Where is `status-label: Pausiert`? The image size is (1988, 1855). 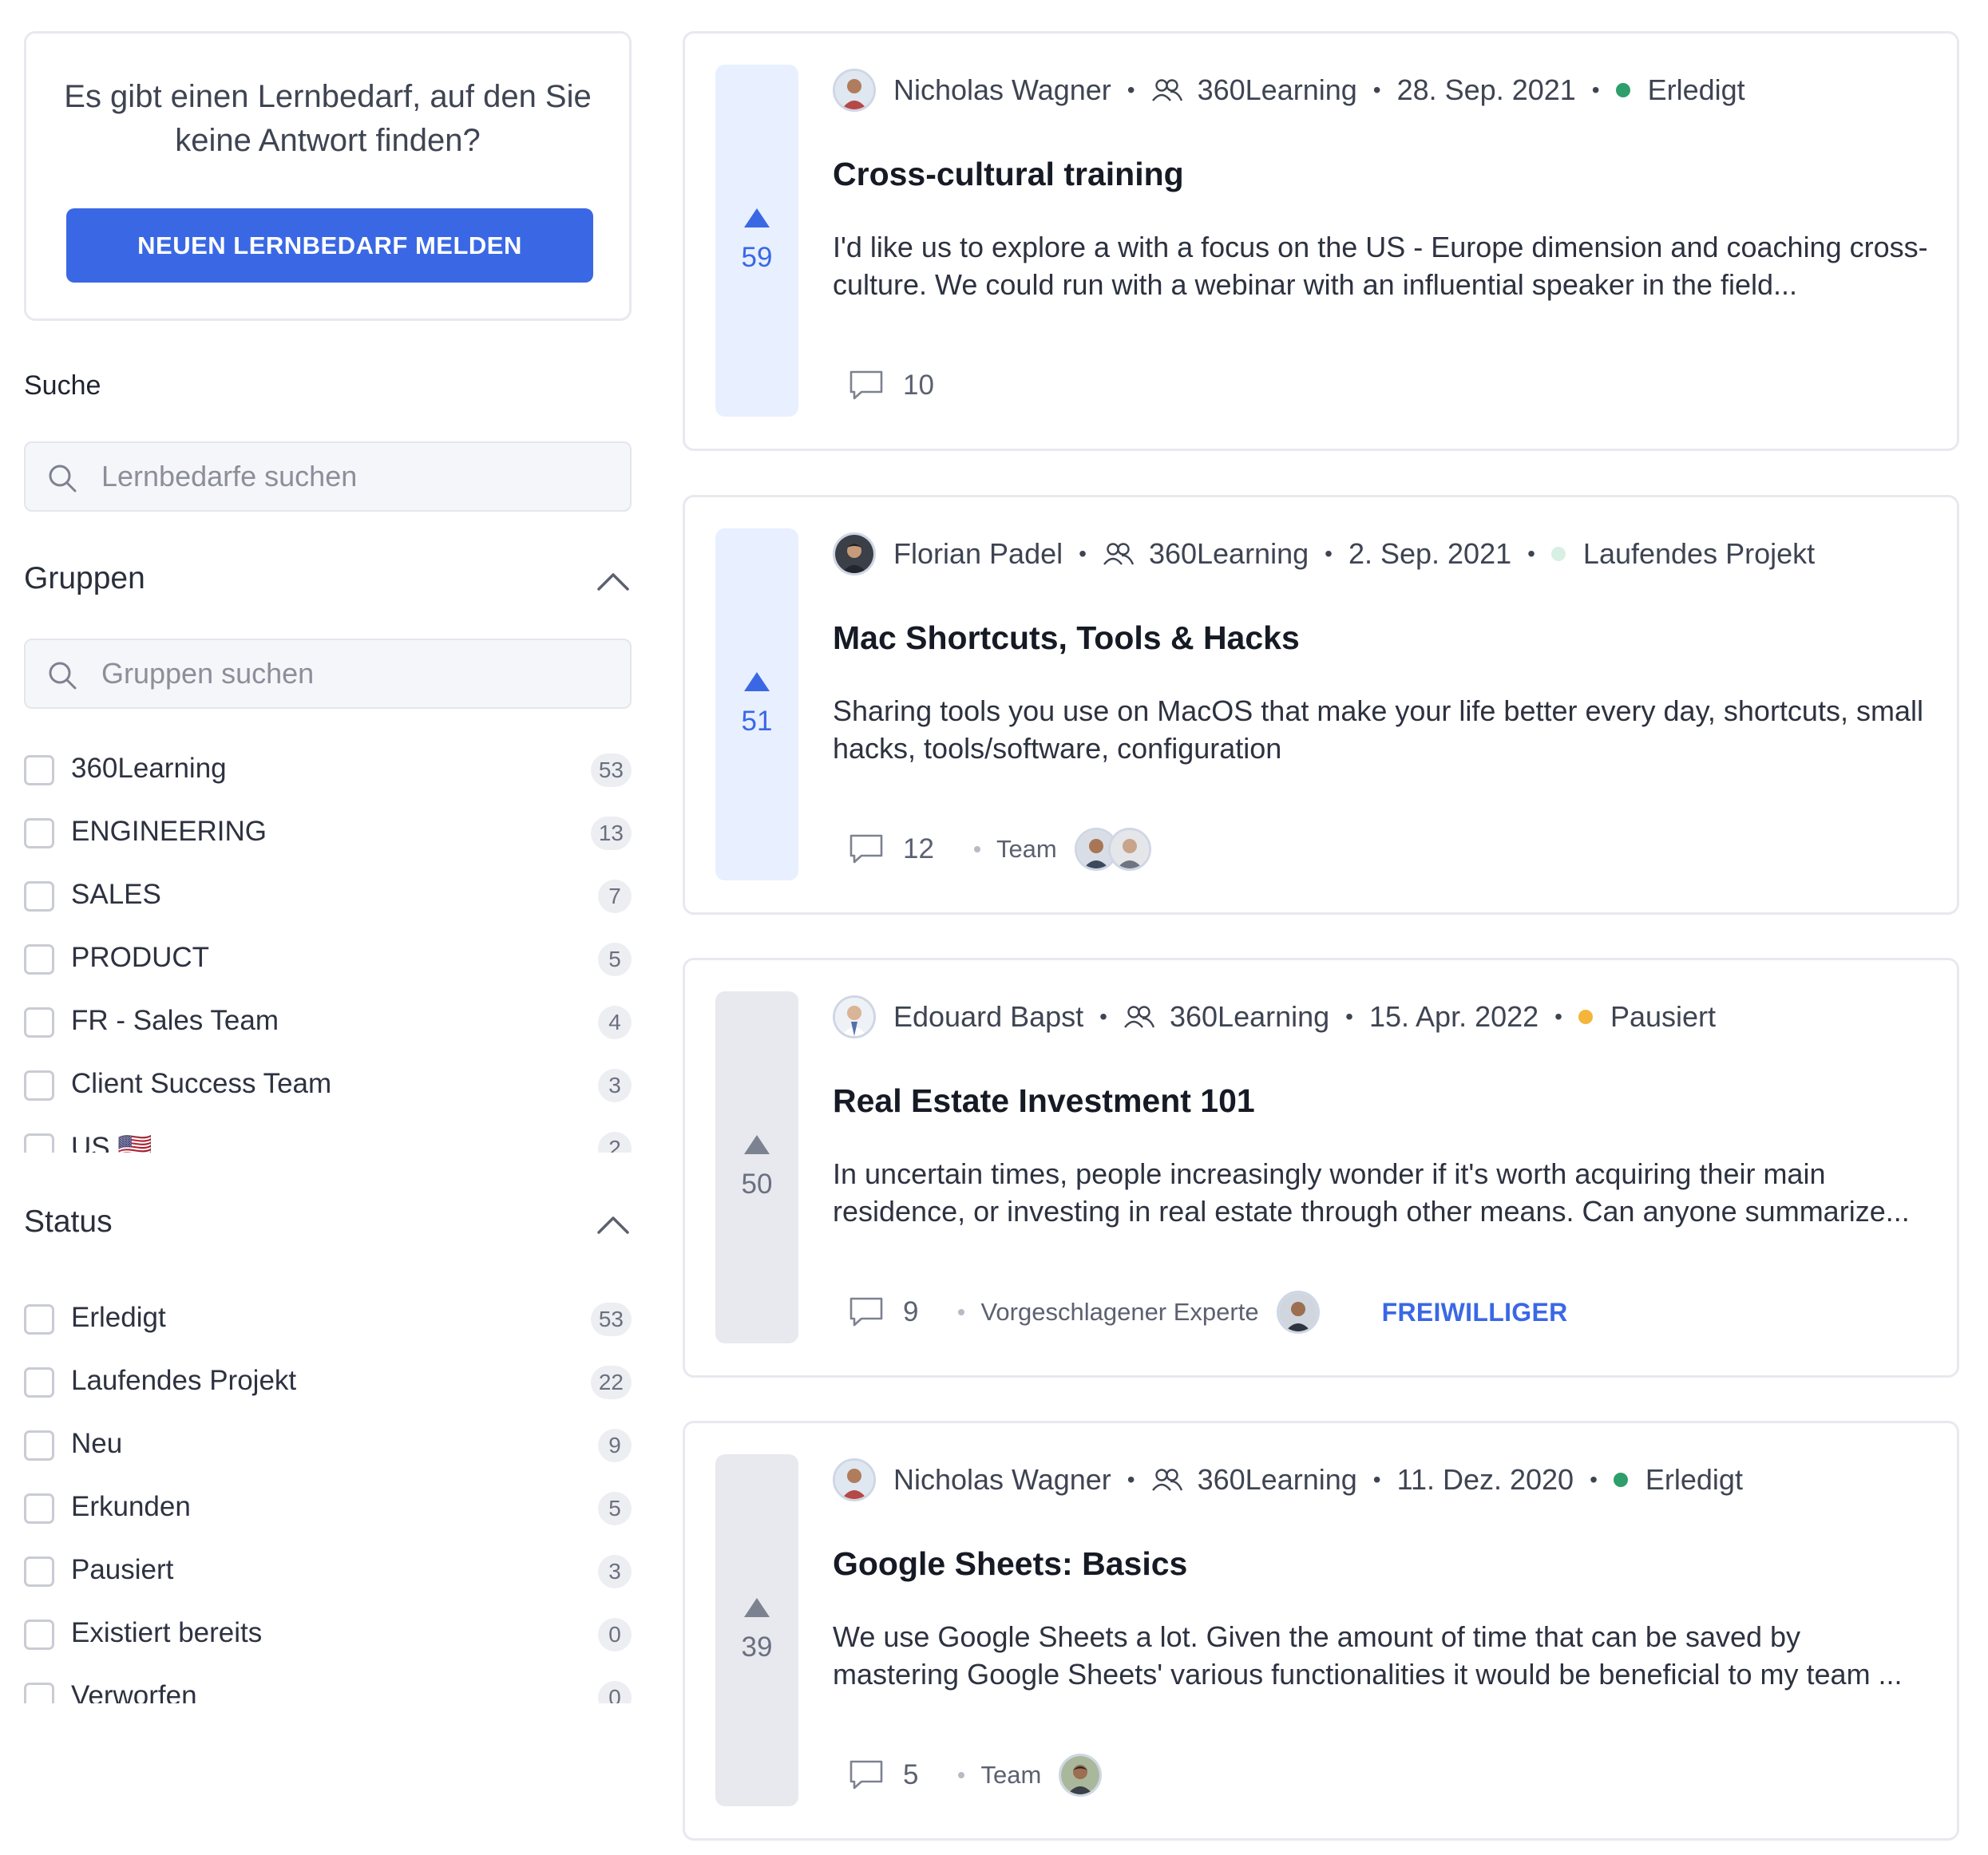 status-label: Pausiert is located at coordinates (1663, 1016).